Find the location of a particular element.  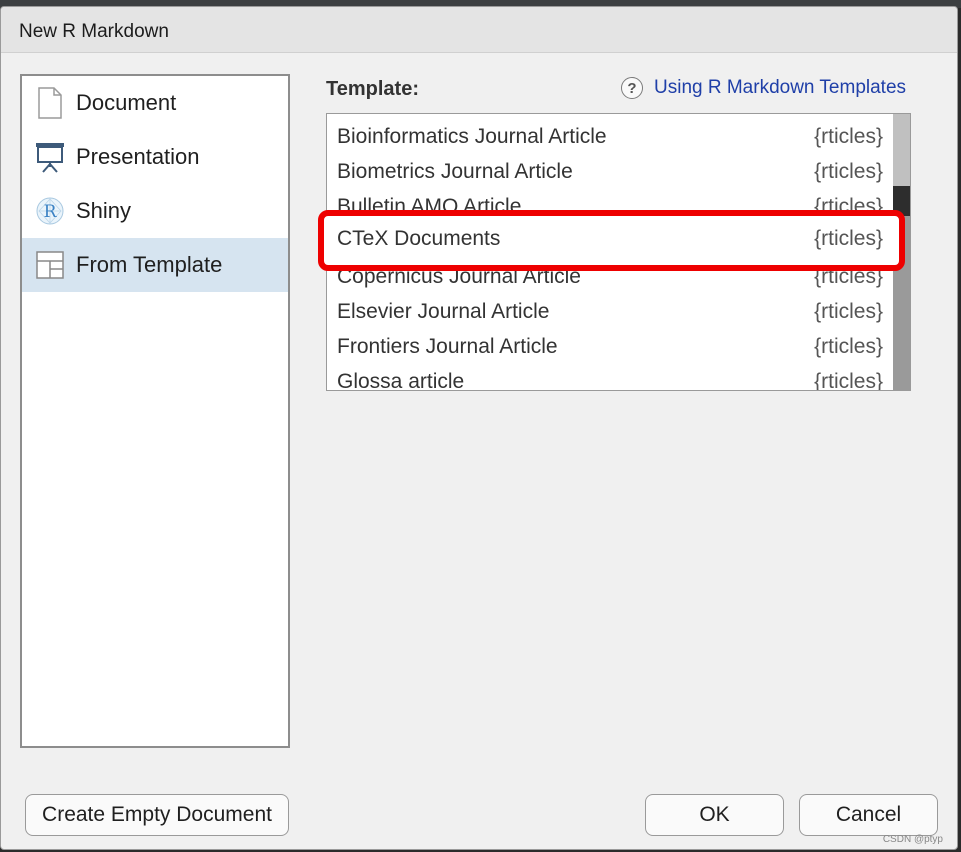

help-icon: ? is located at coordinates (632, 88).